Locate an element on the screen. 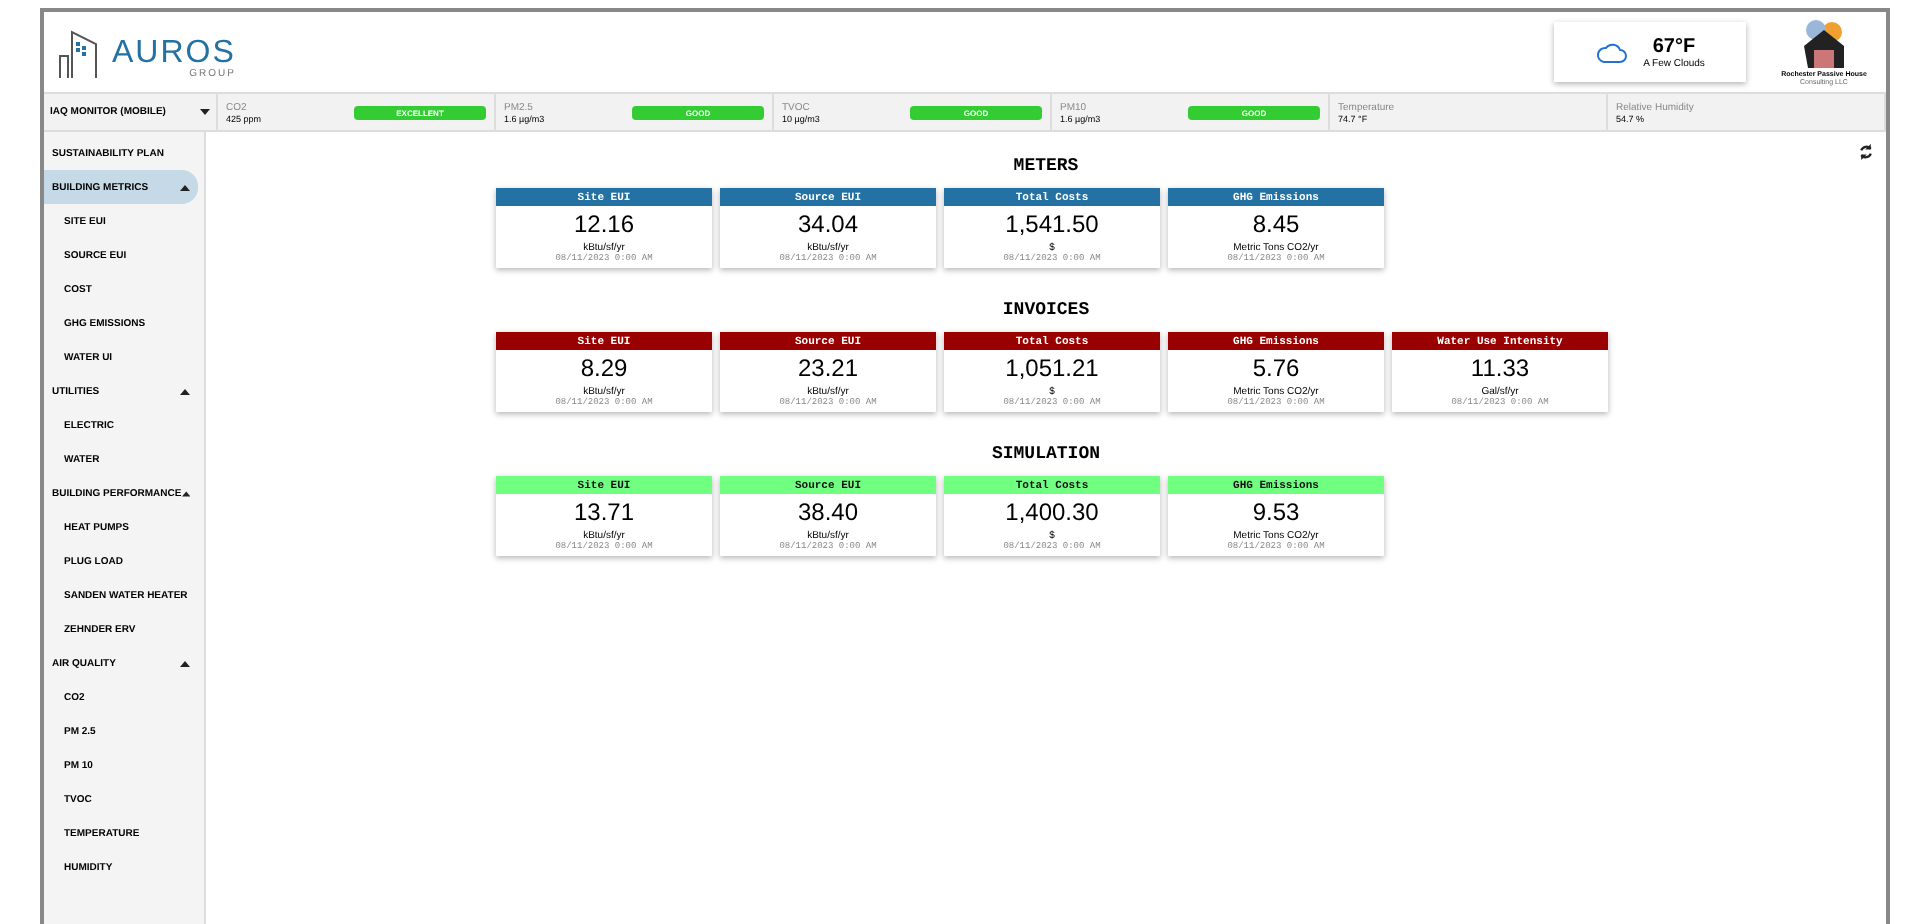 Image resolution: width=1906 pixels, height=924 pixels. metric-value: 1,051.21 is located at coordinates (1052, 368).